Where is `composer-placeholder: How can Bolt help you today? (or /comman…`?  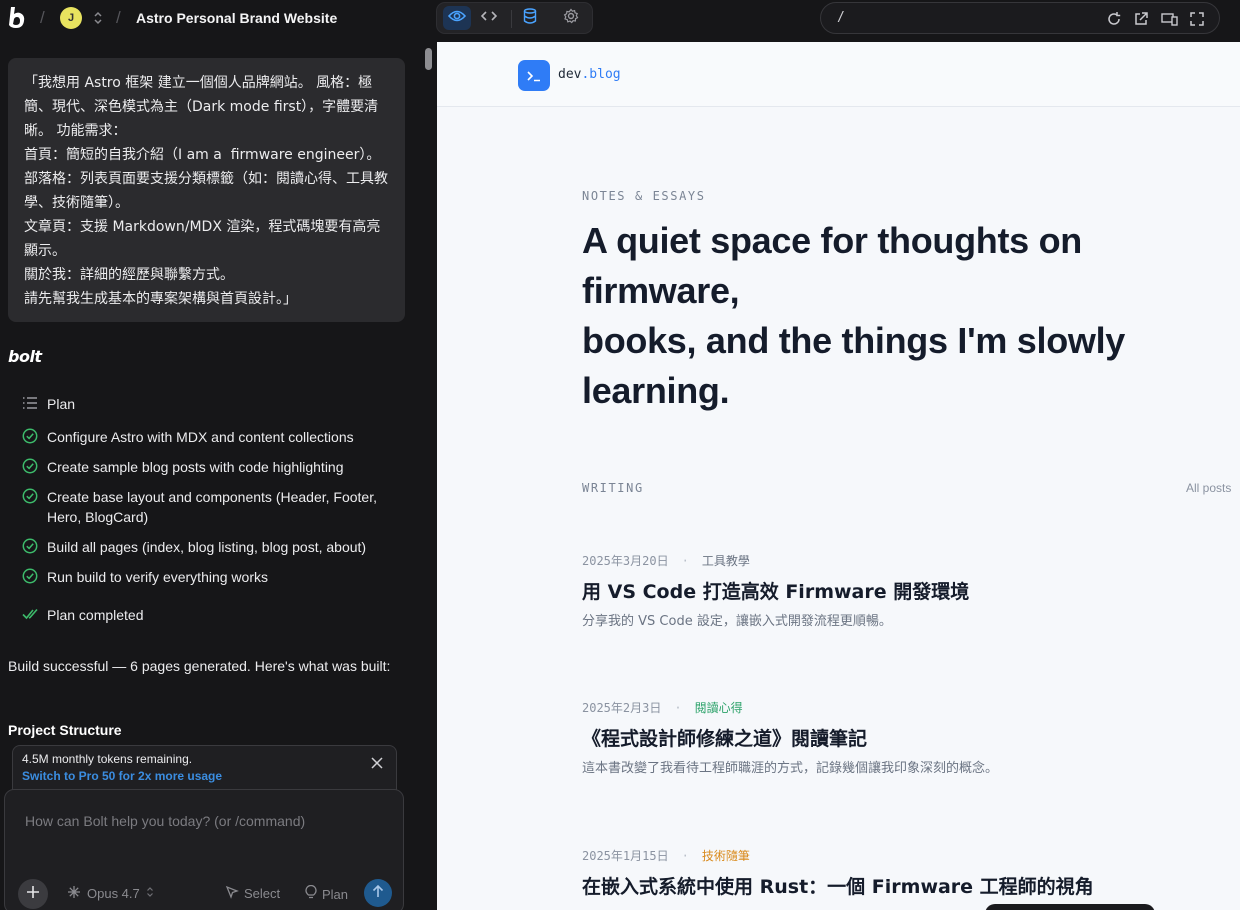
composer-placeholder: How can Bolt help you today? (or /comman… is located at coordinates (165, 821).